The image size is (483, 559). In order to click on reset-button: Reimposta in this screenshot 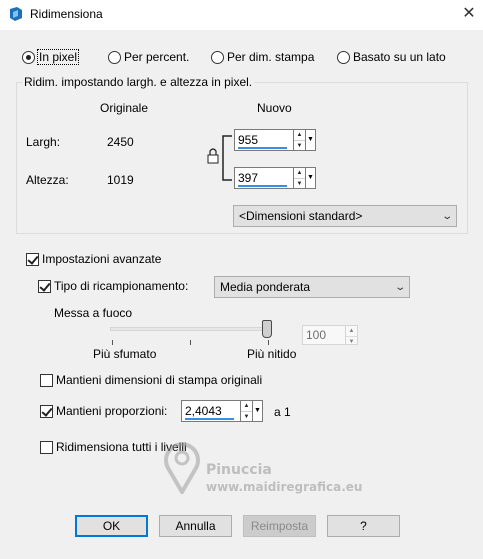, I will do `click(279, 526)`.